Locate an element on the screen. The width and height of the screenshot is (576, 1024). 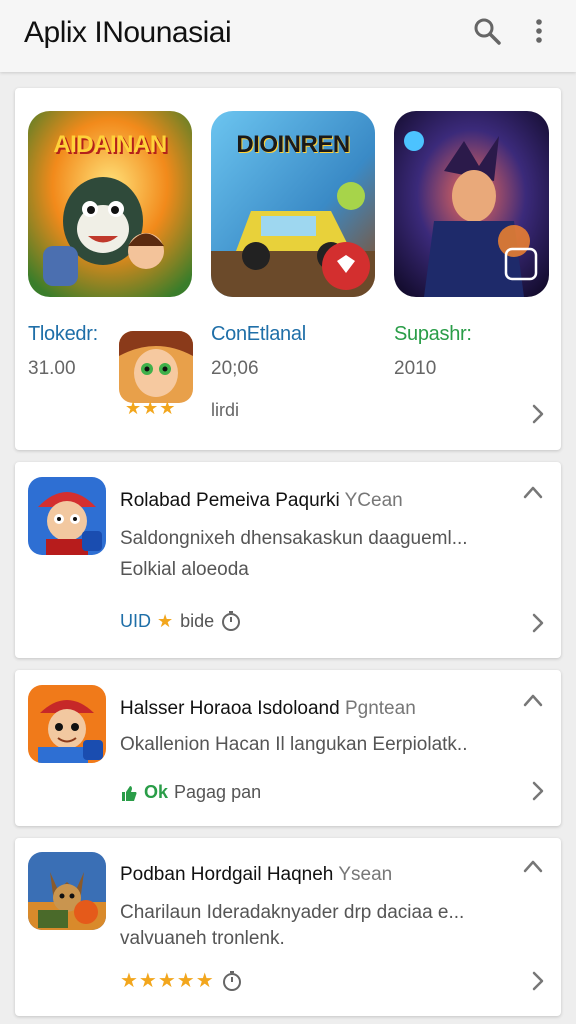
featured-item-1-name: Tlokedr: is located at coordinates (63, 334).